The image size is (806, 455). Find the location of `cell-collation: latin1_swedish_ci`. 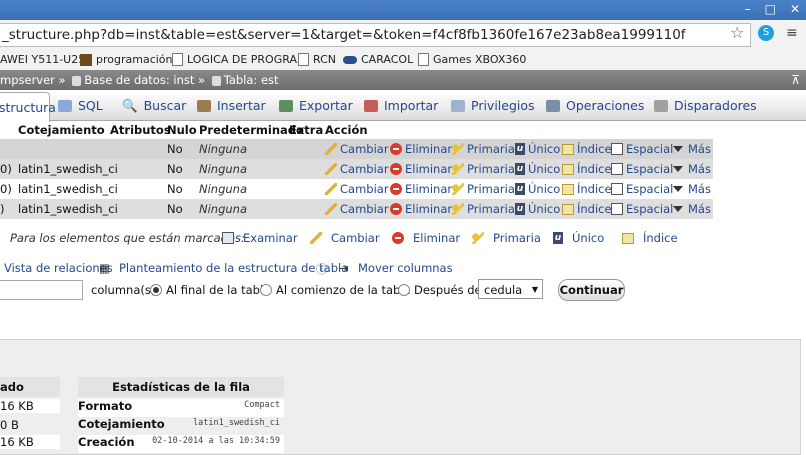

cell-collation: latin1_swedish_ci is located at coordinates (68, 209).